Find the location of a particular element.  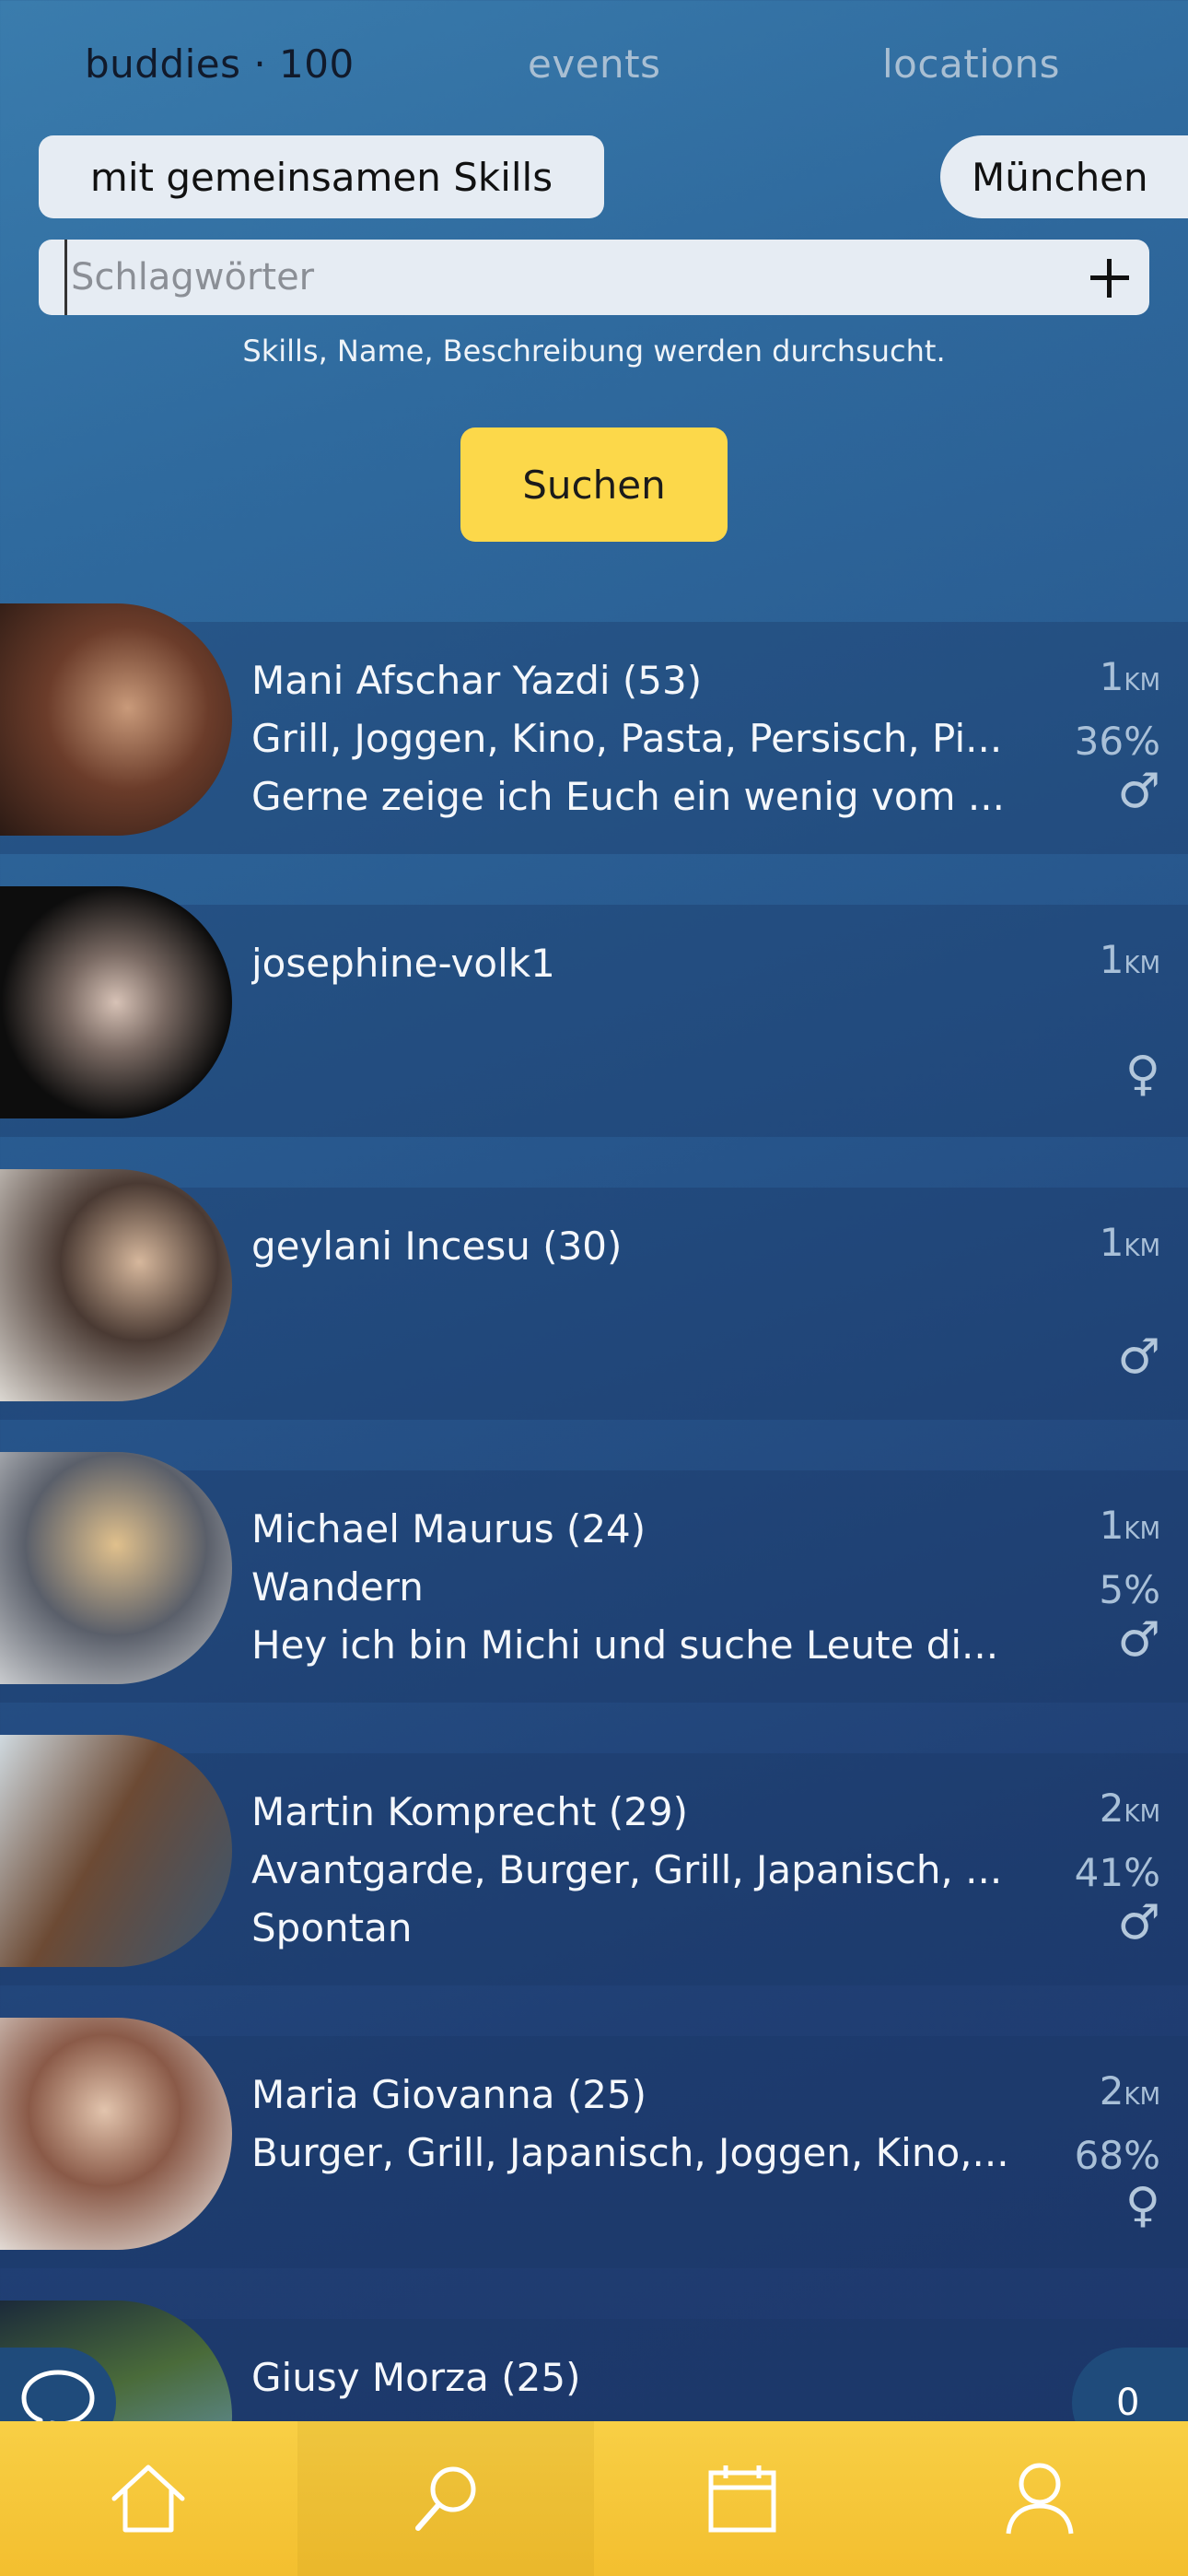

notification-count: 0 is located at coordinates (1128, 2403).